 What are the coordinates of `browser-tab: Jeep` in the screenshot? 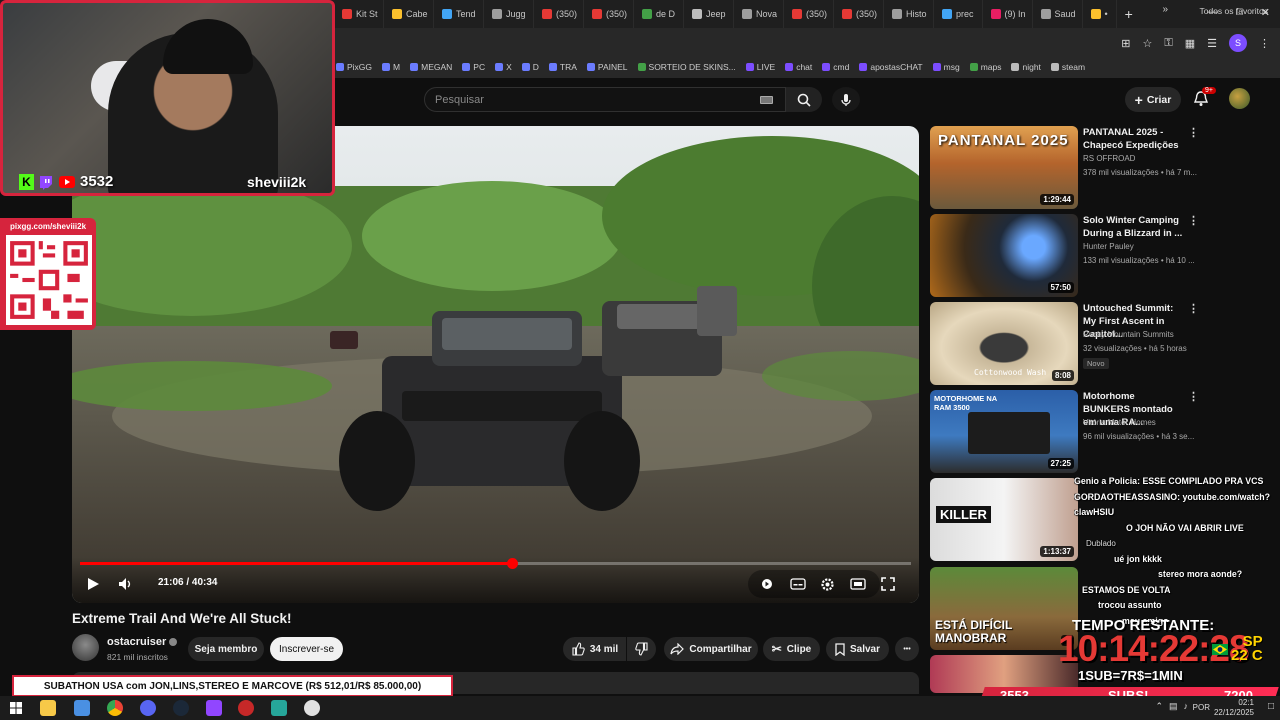 It's located at (709, 14).